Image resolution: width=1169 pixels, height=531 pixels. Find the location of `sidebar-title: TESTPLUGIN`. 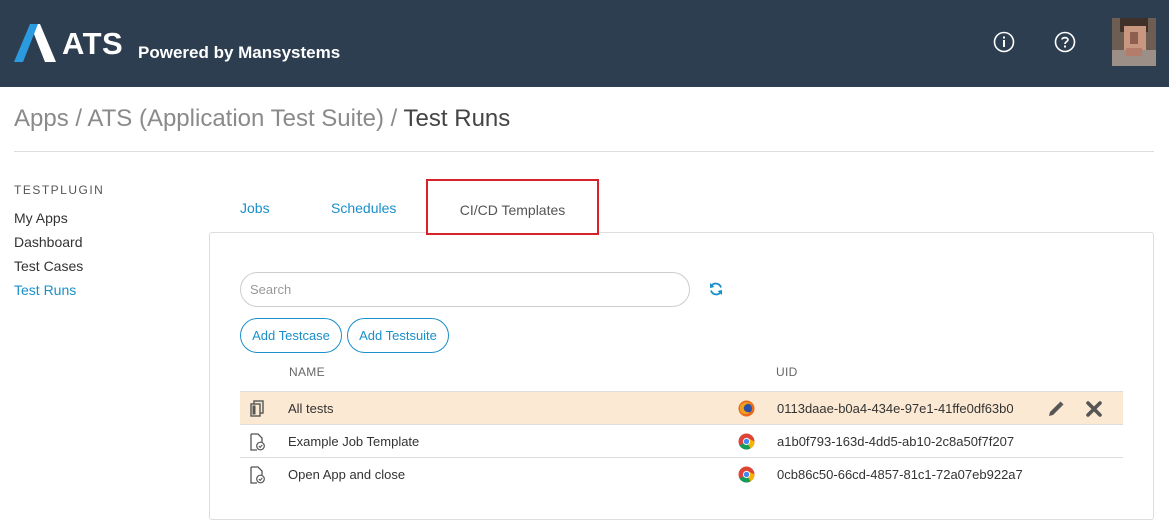

sidebar-title: TESTPLUGIN is located at coordinates (59, 190).